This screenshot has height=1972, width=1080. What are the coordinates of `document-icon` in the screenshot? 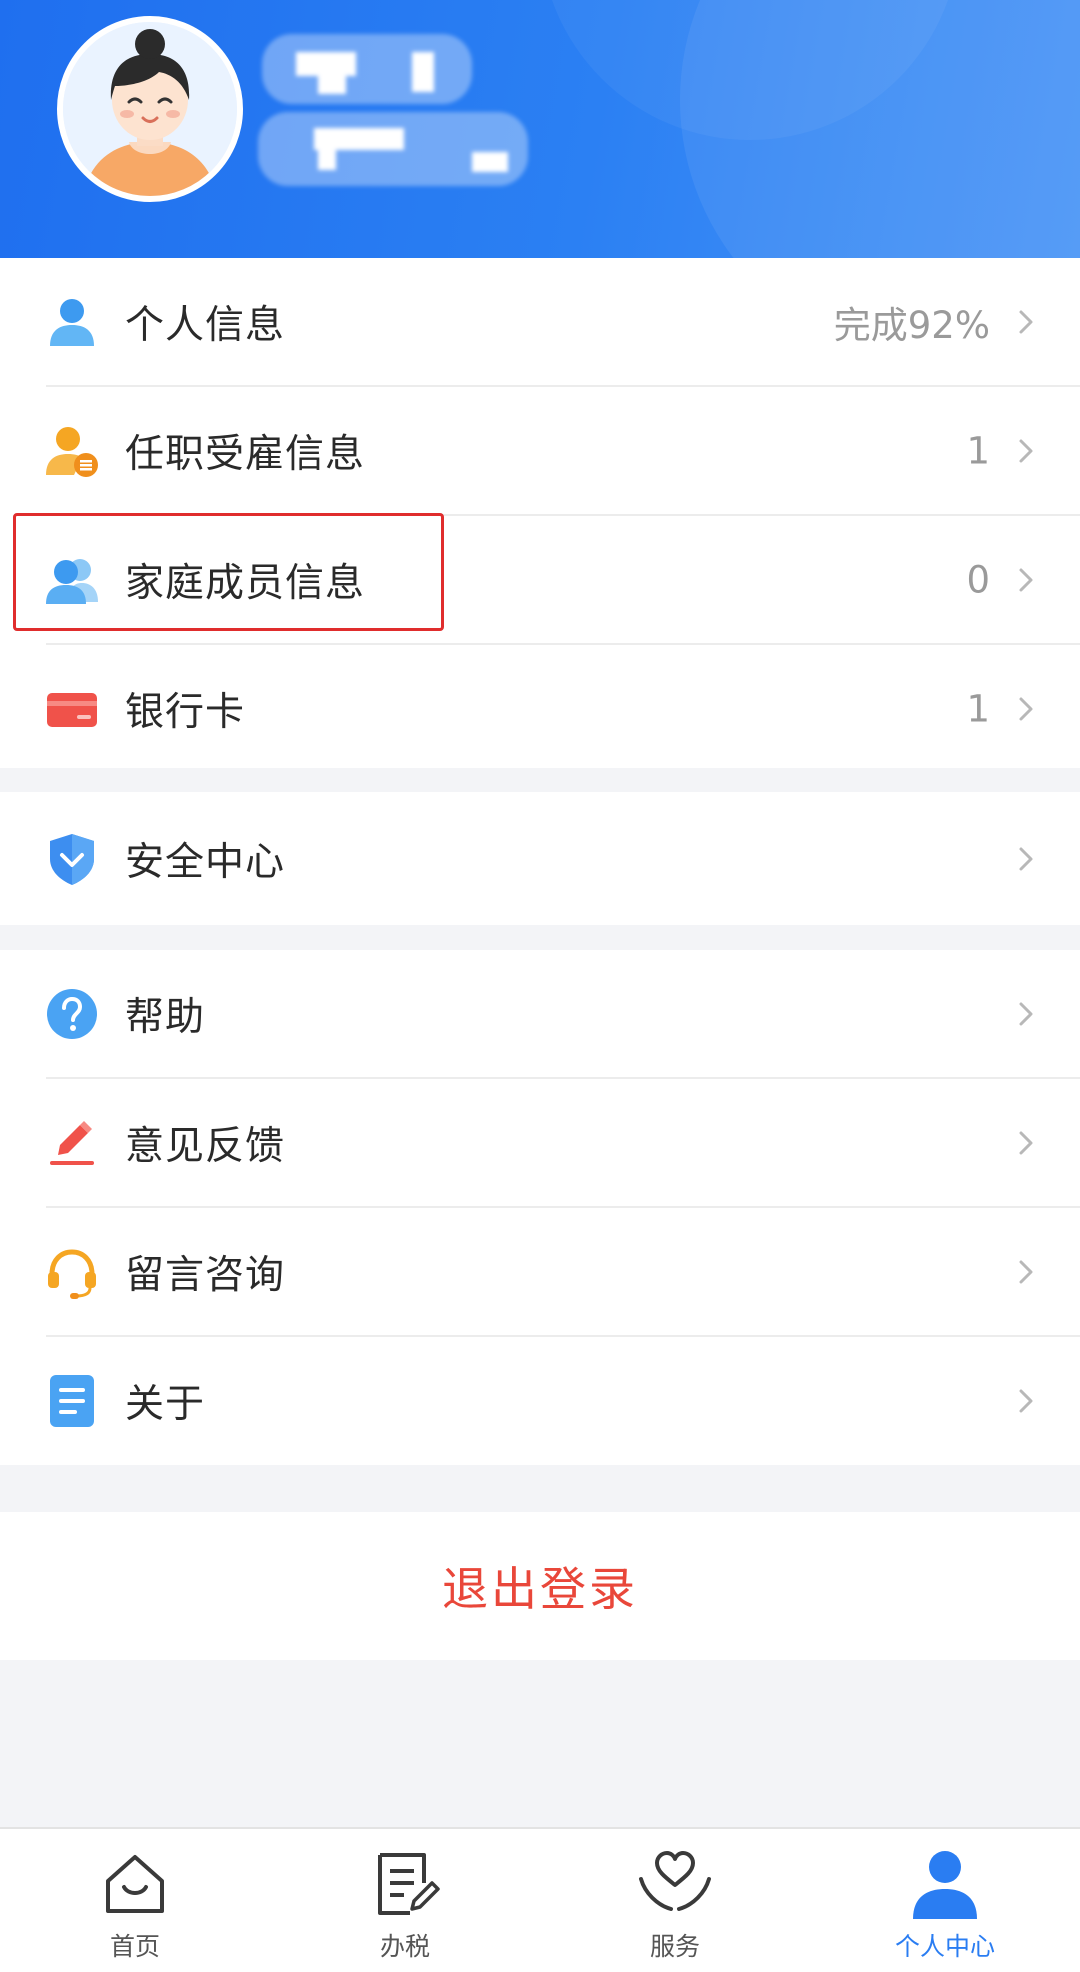 It's located at (72, 1401).